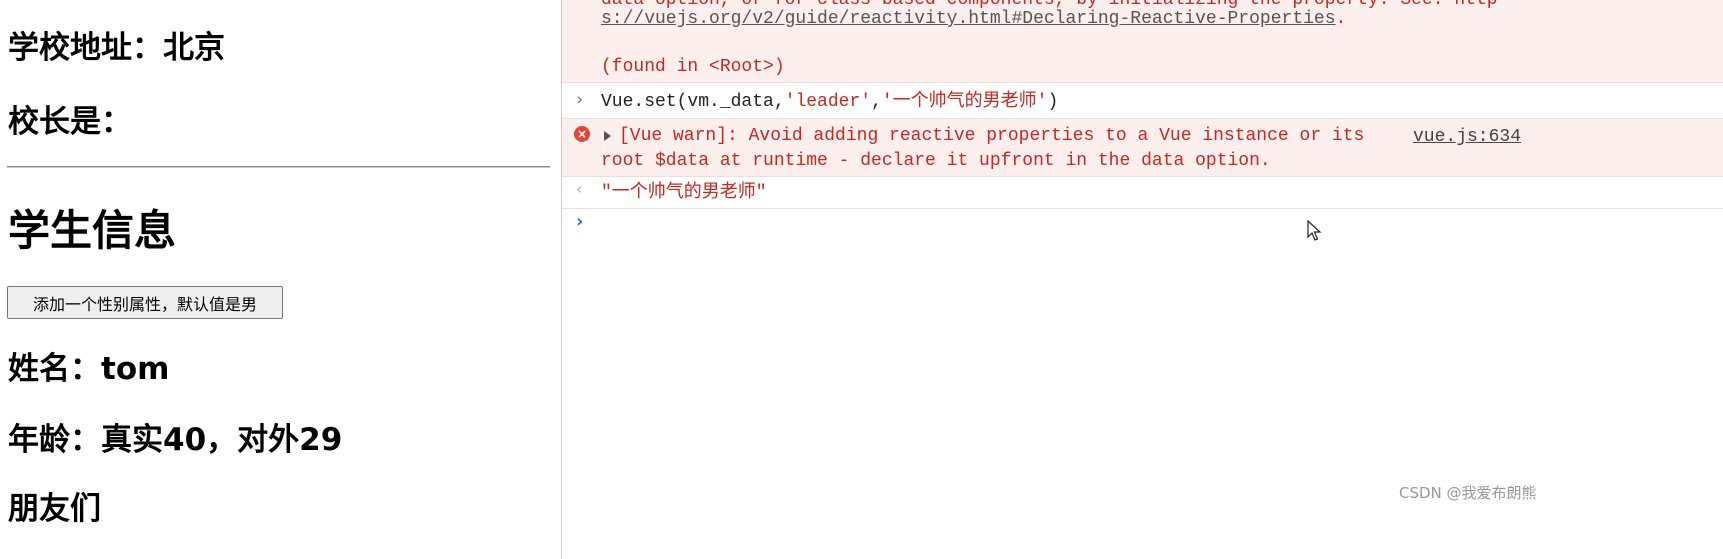 This screenshot has width=1723, height=559. What do you see at coordinates (964, 102) in the screenshot?
I see `code-arg: '一个帅气的男老师'` at bounding box center [964, 102].